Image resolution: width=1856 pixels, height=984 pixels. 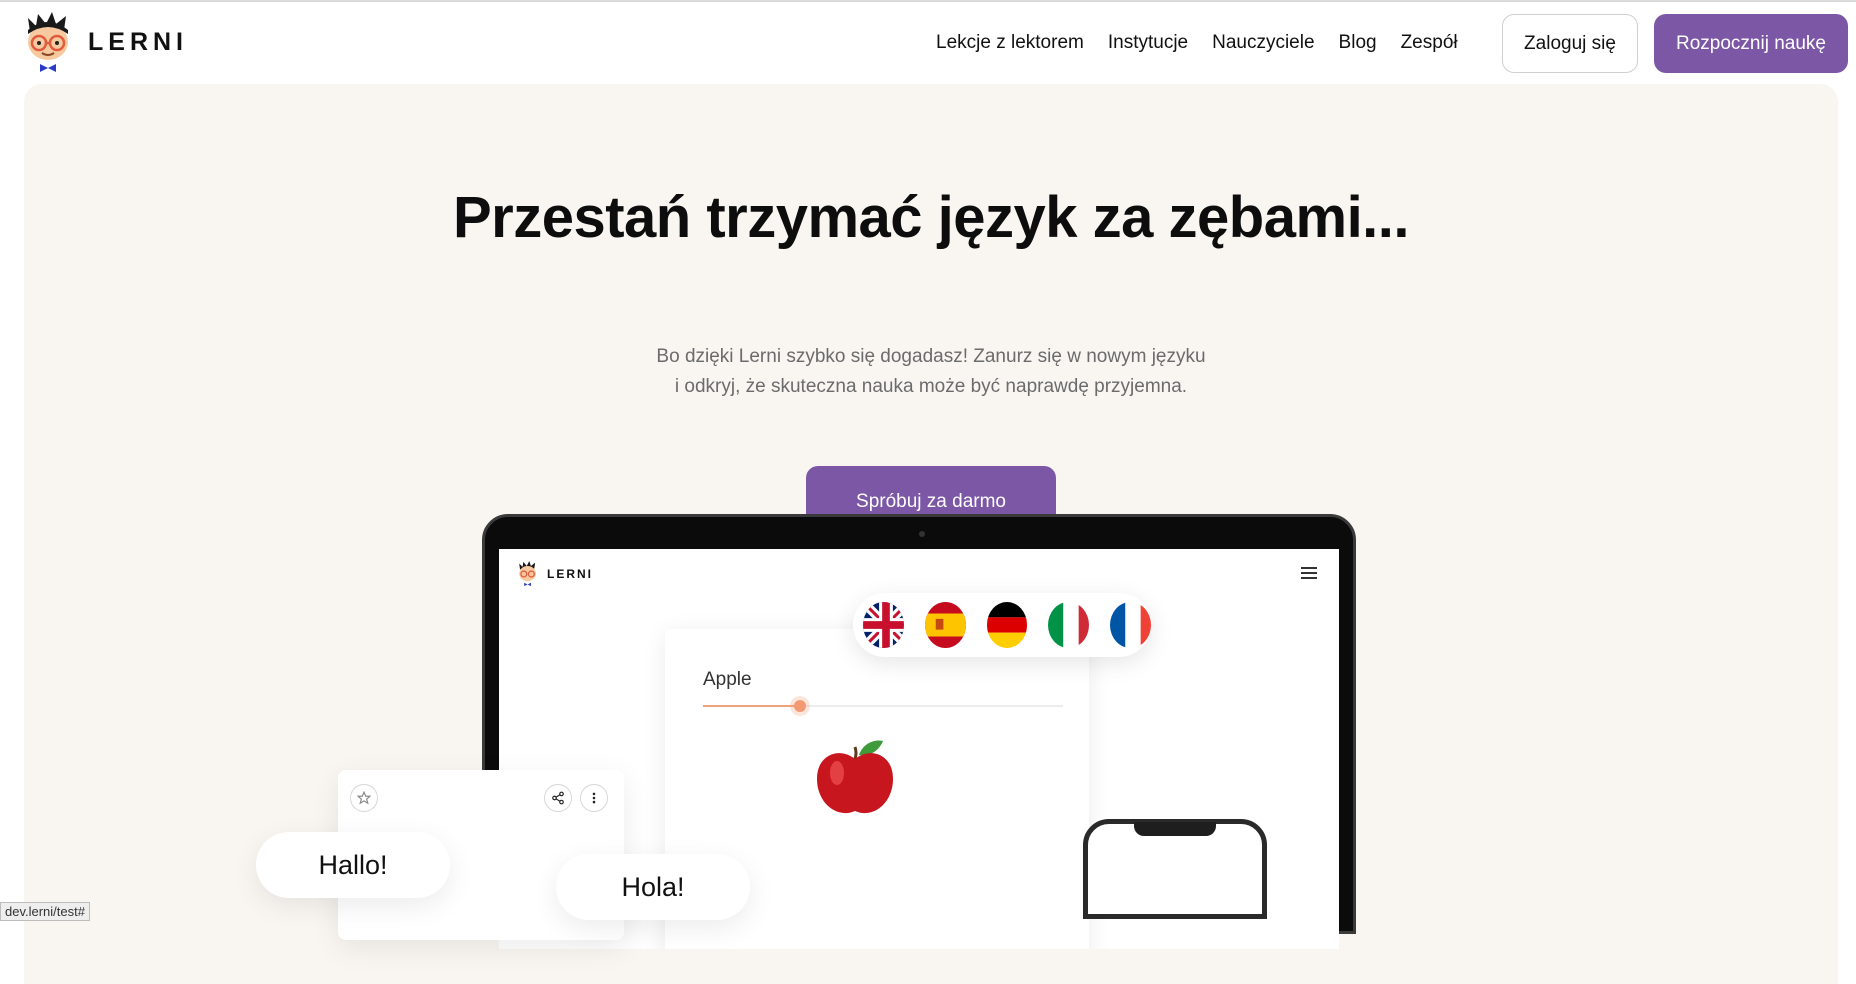 I want to click on flashcard-word: Apple, so click(x=727, y=679).